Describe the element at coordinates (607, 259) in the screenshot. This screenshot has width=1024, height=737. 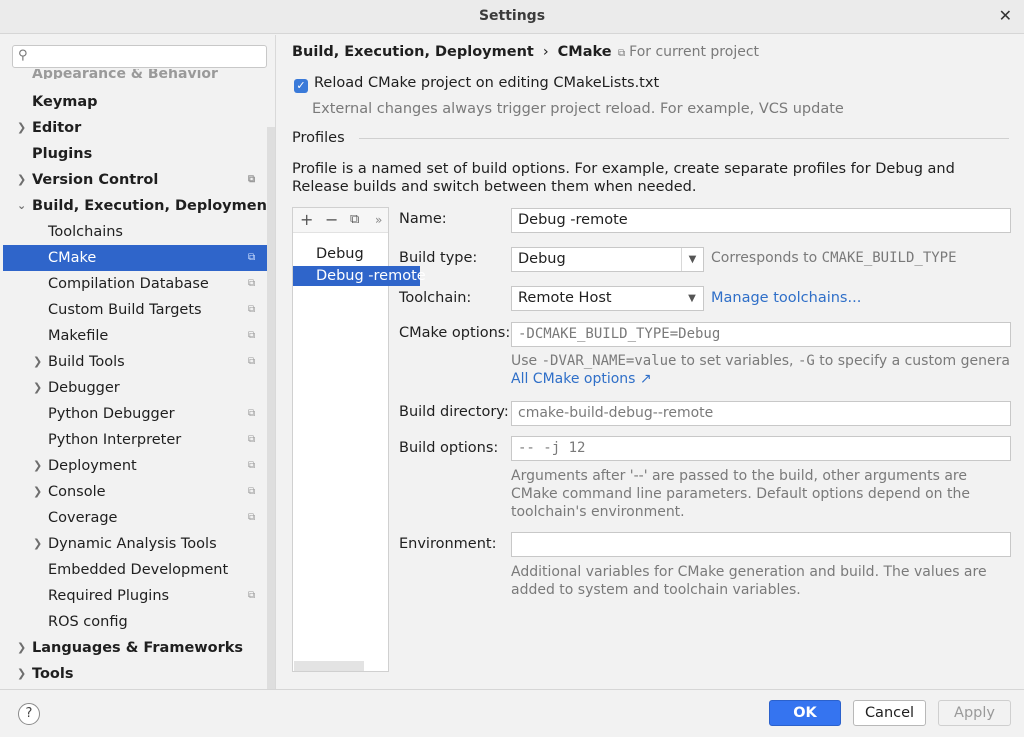
I see `build-type-select: Debug ▼` at that location.